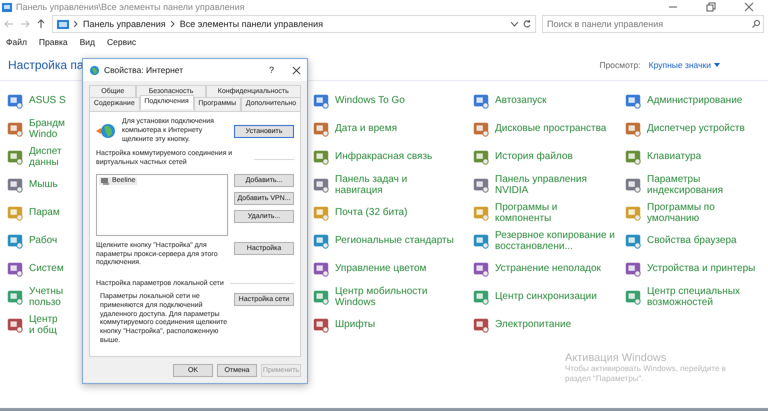 This screenshot has width=768, height=411. What do you see at coordinates (370, 101) in the screenshot?
I see `control-panel-link: Windows To Go` at bounding box center [370, 101].